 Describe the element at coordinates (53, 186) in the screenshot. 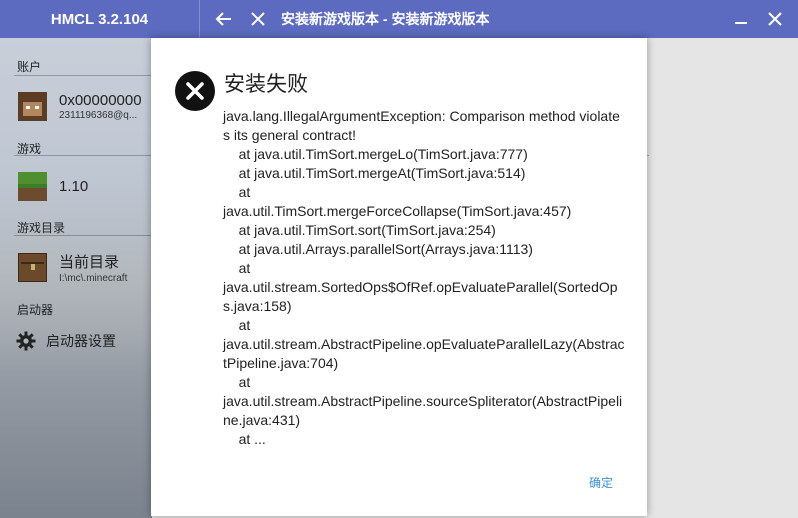

I see `game-version-item: 1.10` at that location.